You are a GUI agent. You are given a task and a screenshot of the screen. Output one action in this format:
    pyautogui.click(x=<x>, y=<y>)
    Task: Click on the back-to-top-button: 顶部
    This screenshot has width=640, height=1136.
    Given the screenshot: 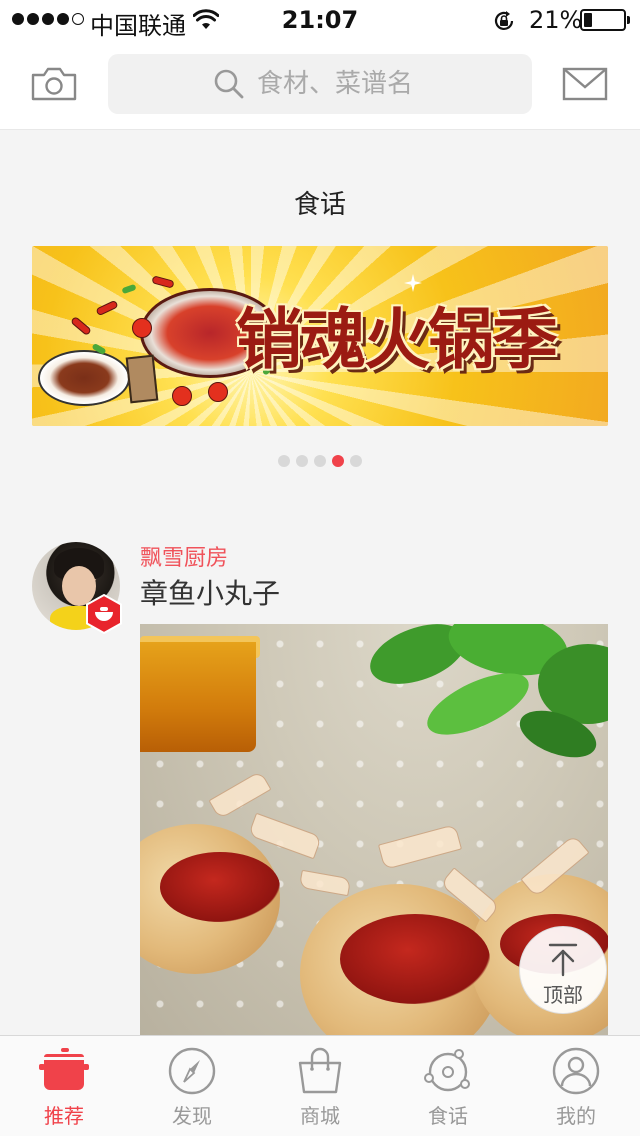 What is the action you would take?
    pyautogui.click(x=563, y=970)
    